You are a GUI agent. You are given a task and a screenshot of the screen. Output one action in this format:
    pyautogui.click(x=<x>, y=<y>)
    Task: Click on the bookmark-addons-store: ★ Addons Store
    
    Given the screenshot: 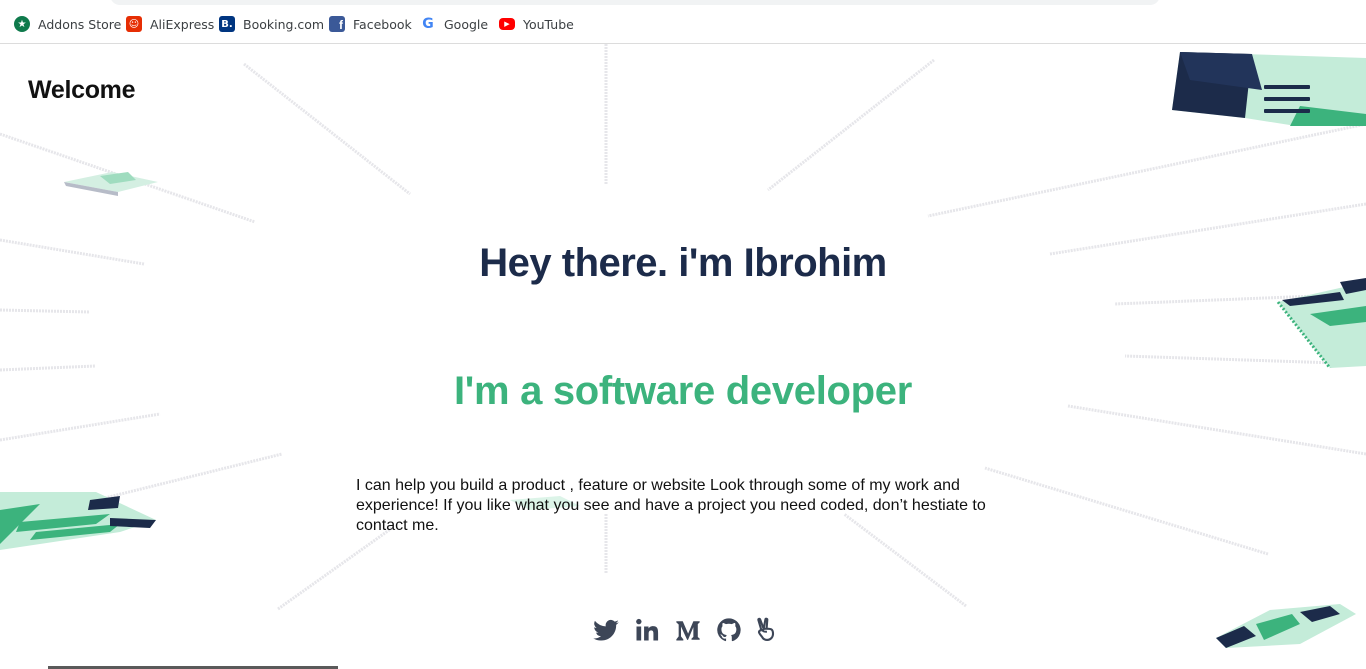 What is the action you would take?
    pyautogui.click(x=67, y=24)
    